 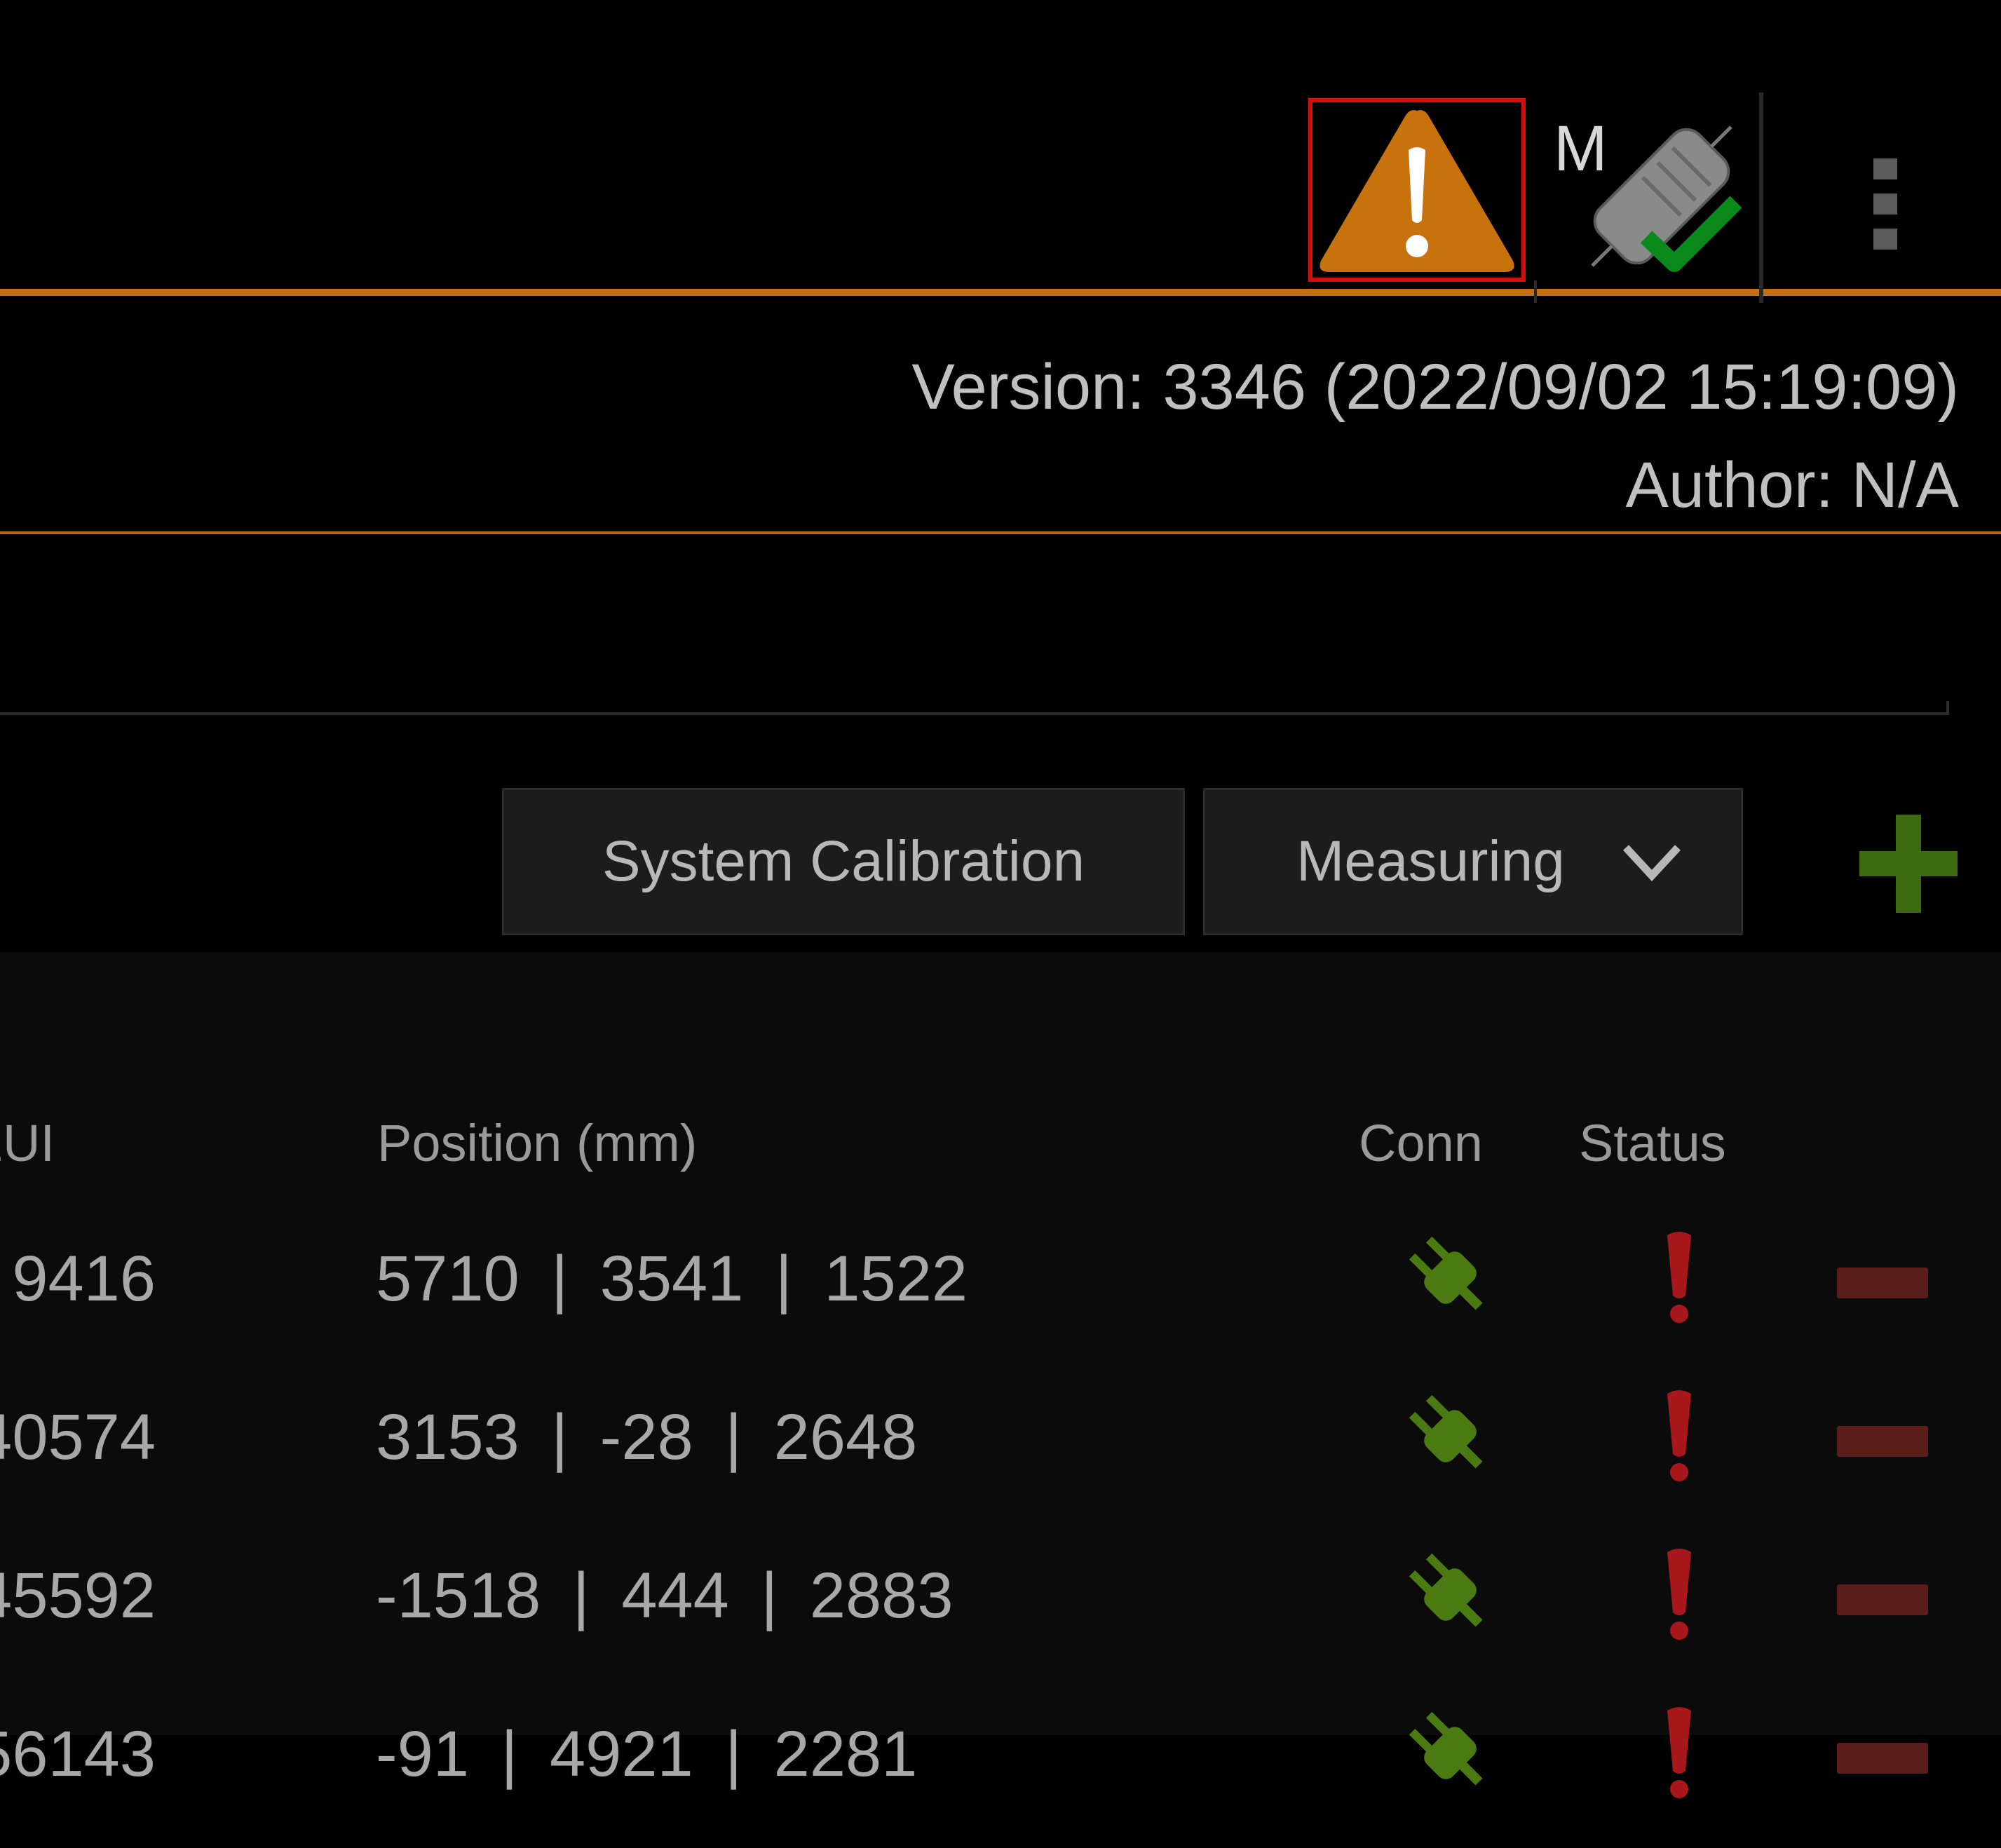 I want to click on table-row: 40574 3153 | -28 | 2648, so click(x=1001, y=1452).